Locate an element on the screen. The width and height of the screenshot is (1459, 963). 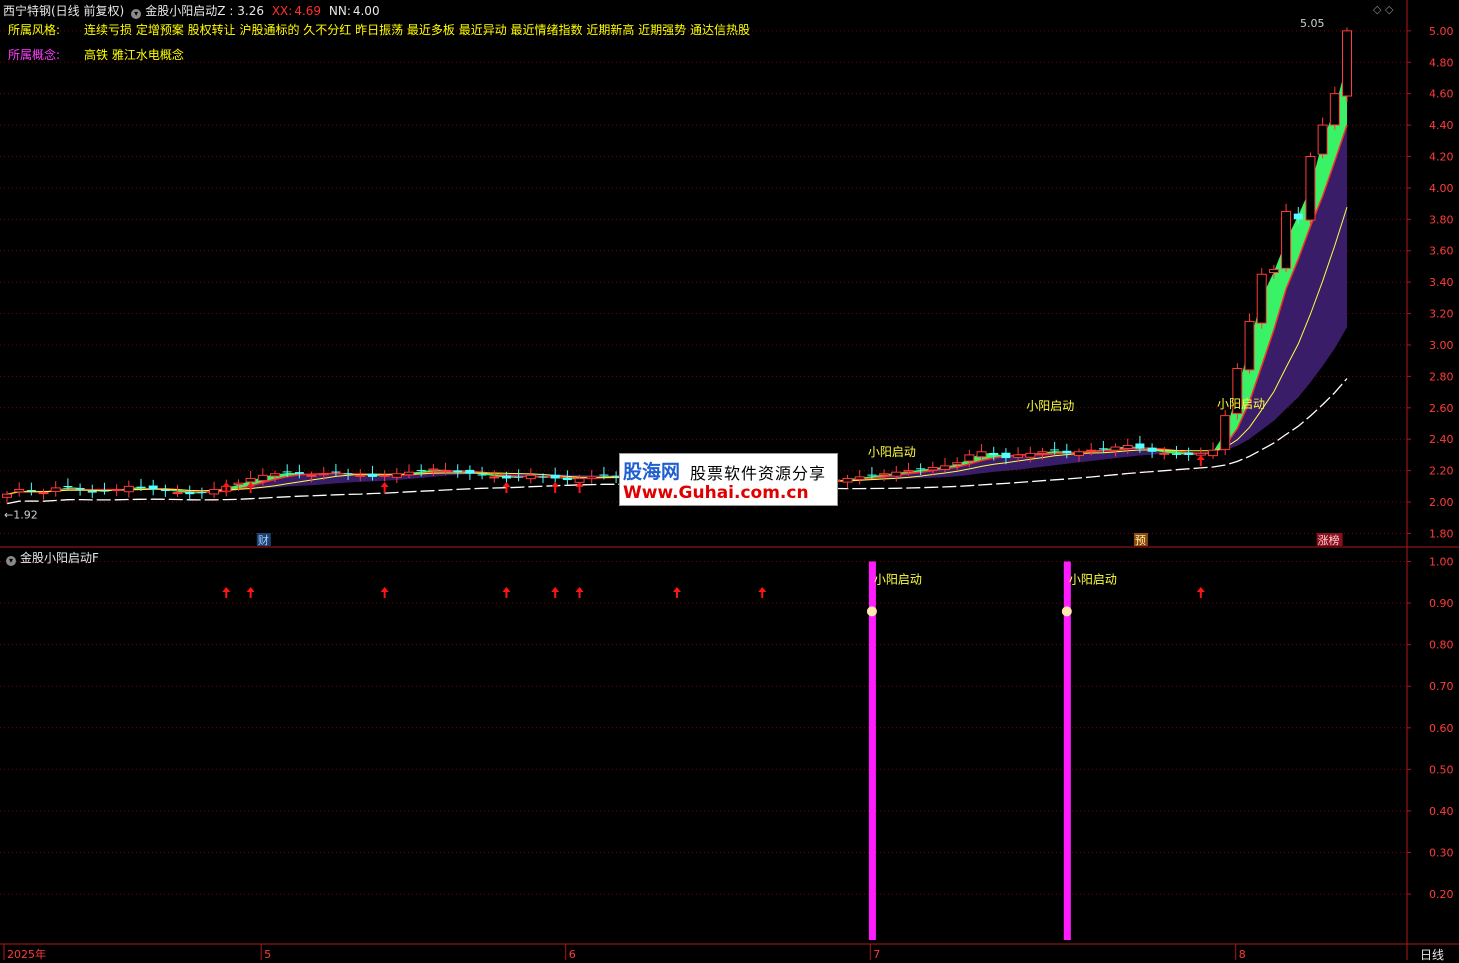
price-tick-label: 4.40 is located at coordinates (1441, 125).